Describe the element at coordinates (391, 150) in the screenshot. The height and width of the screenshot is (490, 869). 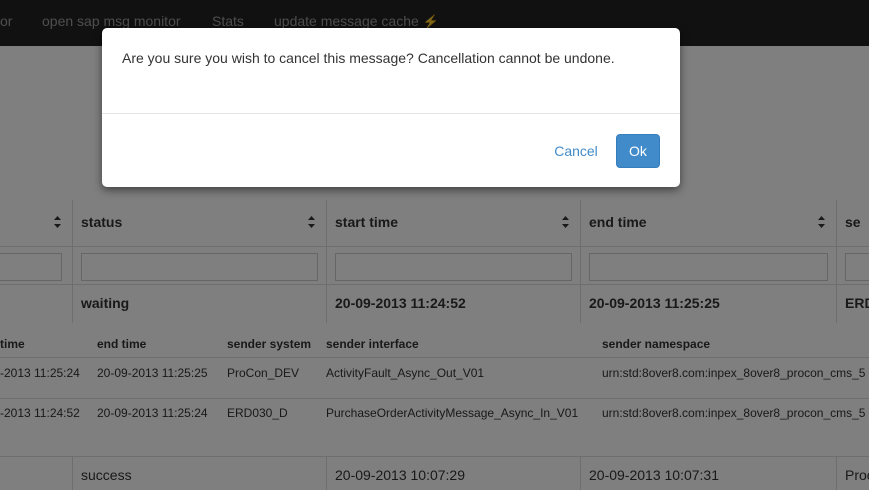
I see `modal-footer: Cancel Ok` at that location.